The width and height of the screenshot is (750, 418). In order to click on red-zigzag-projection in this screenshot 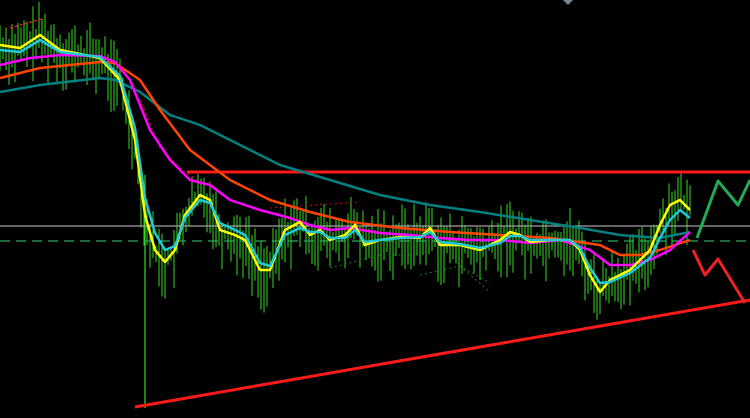, I will do `click(719, 276)`.